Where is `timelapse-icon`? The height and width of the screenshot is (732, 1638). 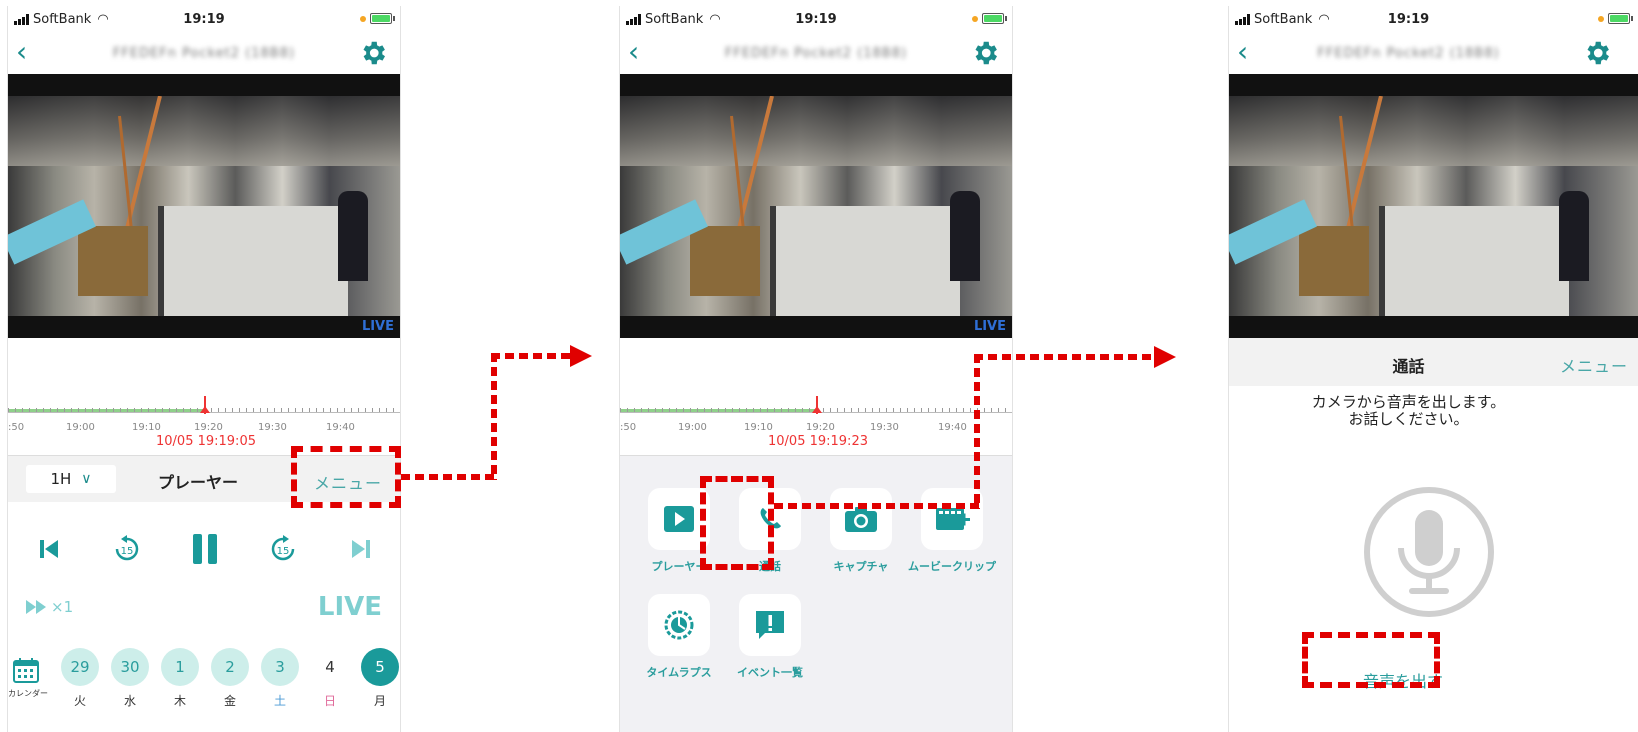
timelapse-icon is located at coordinates (679, 625).